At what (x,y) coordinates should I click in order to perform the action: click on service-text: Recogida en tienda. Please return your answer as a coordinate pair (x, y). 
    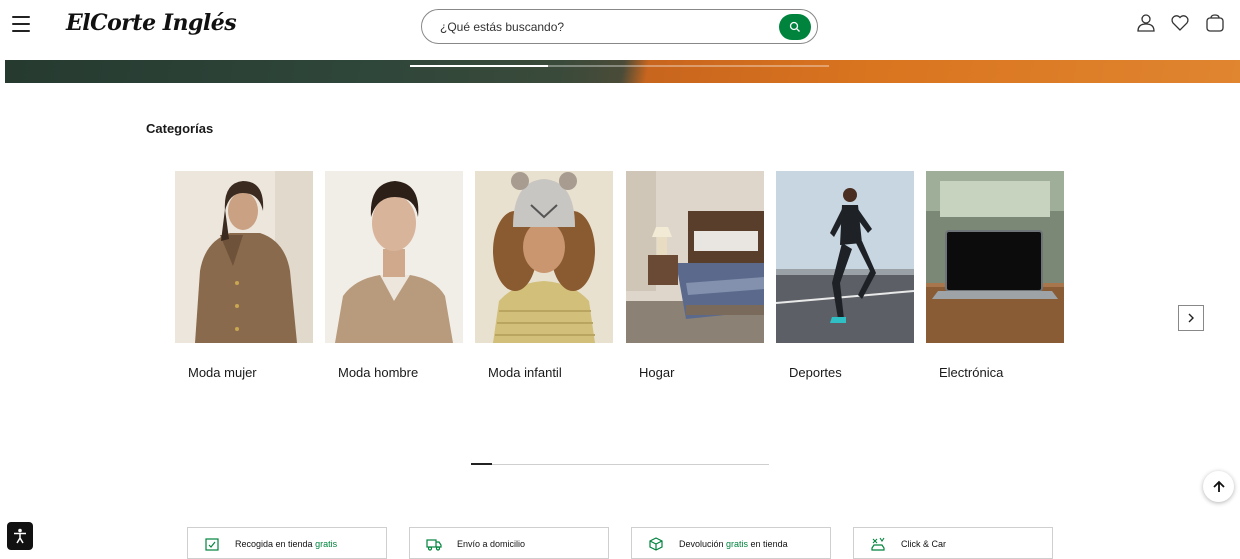
    Looking at the image, I should click on (275, 544).